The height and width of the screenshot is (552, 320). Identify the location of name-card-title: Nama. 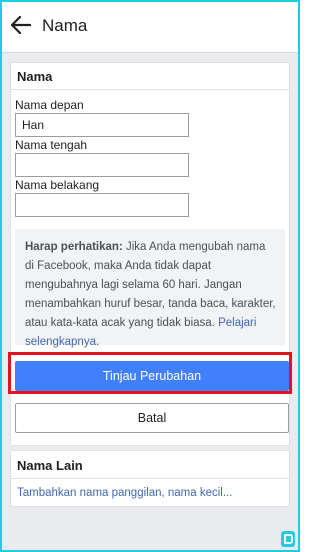
(35, 76).